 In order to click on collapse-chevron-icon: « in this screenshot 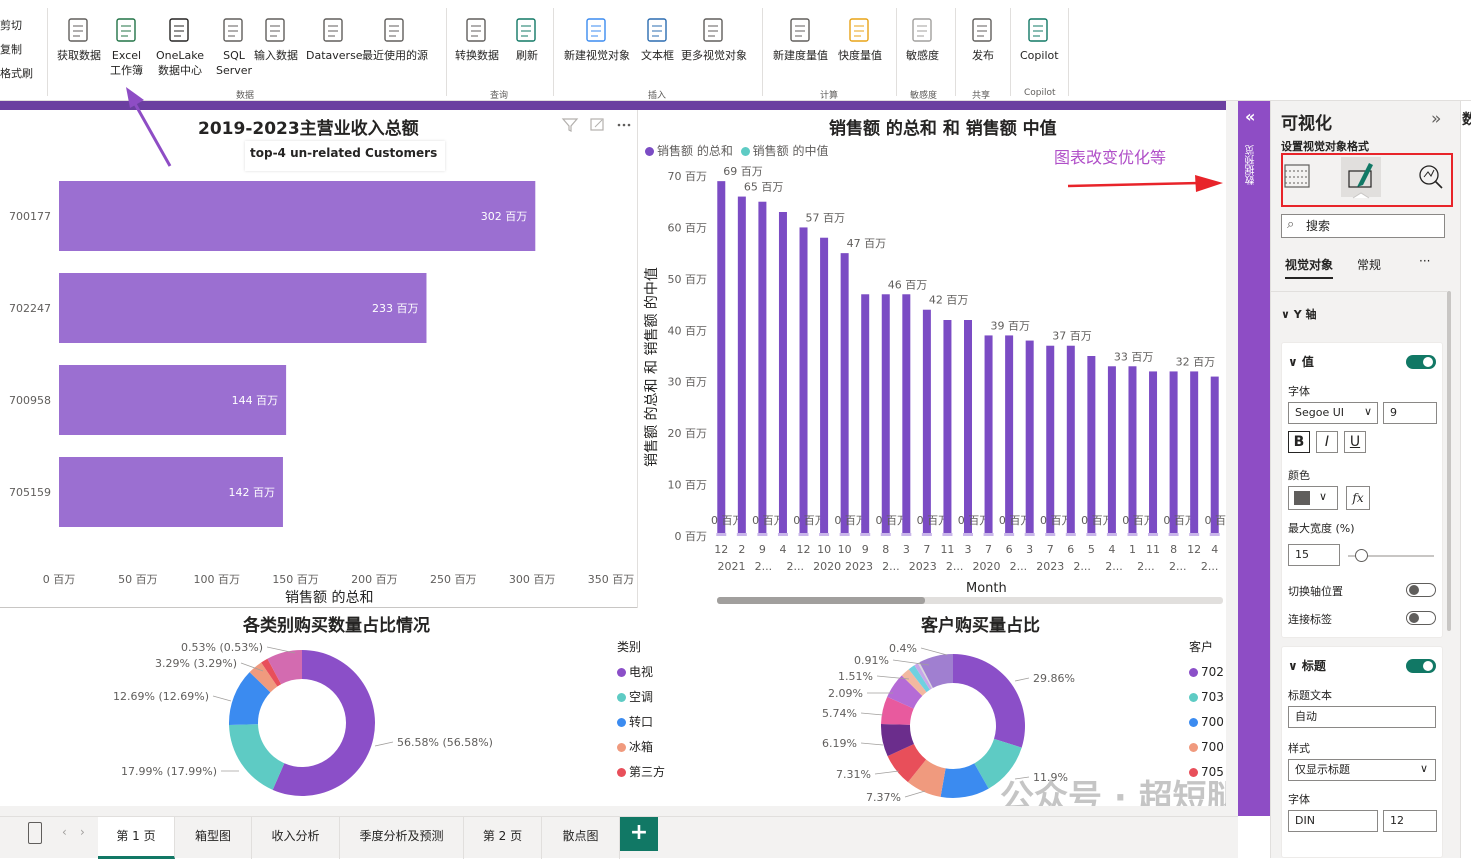, I will do `click(1250, 116)`.